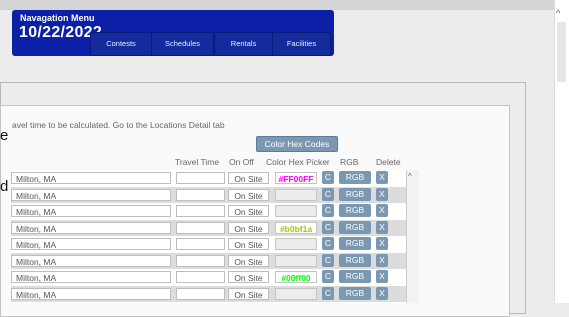 The image size is (569, 317). I want to click on header-travel-time: Travel Time, so click(197, 162).